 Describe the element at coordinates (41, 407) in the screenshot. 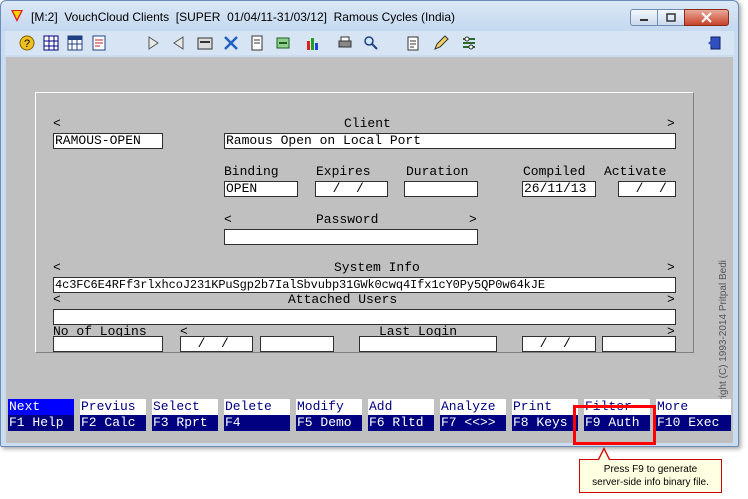

I see `fkey-next: Next` at that location.